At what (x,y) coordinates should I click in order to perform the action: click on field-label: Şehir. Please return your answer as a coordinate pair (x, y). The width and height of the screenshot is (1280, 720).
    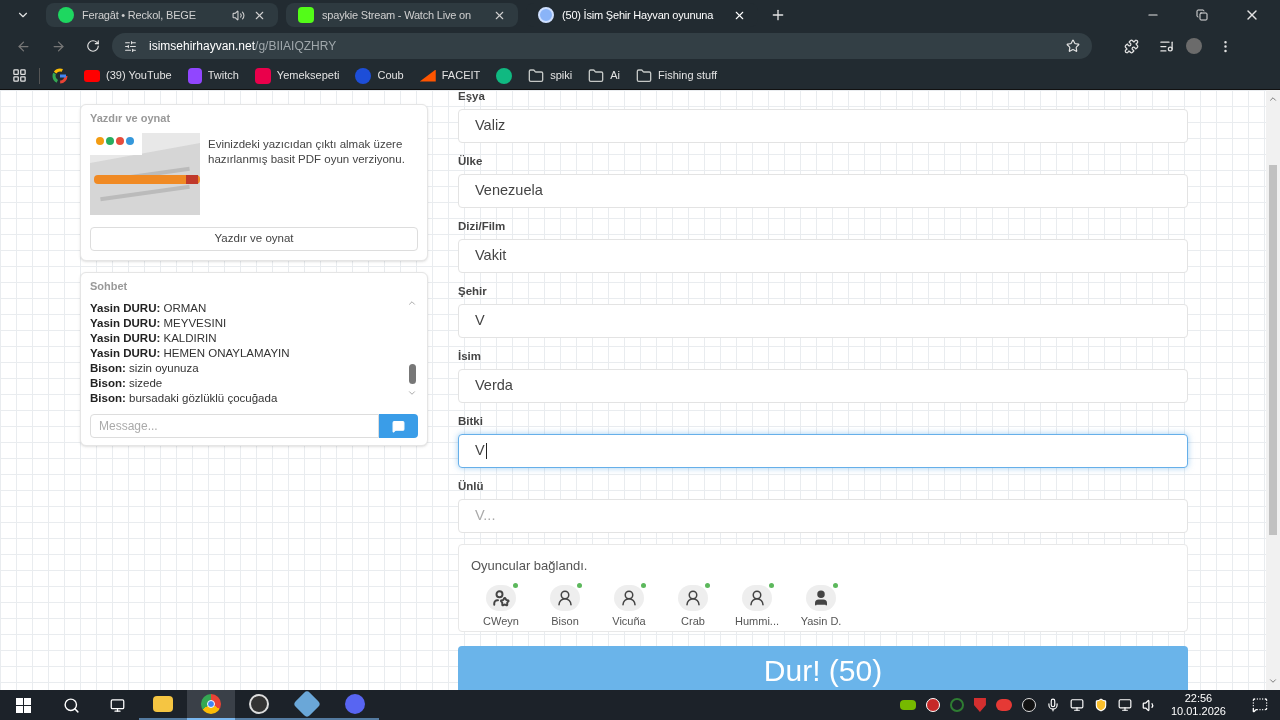
    Looking at the image, I should click on (473, 291).